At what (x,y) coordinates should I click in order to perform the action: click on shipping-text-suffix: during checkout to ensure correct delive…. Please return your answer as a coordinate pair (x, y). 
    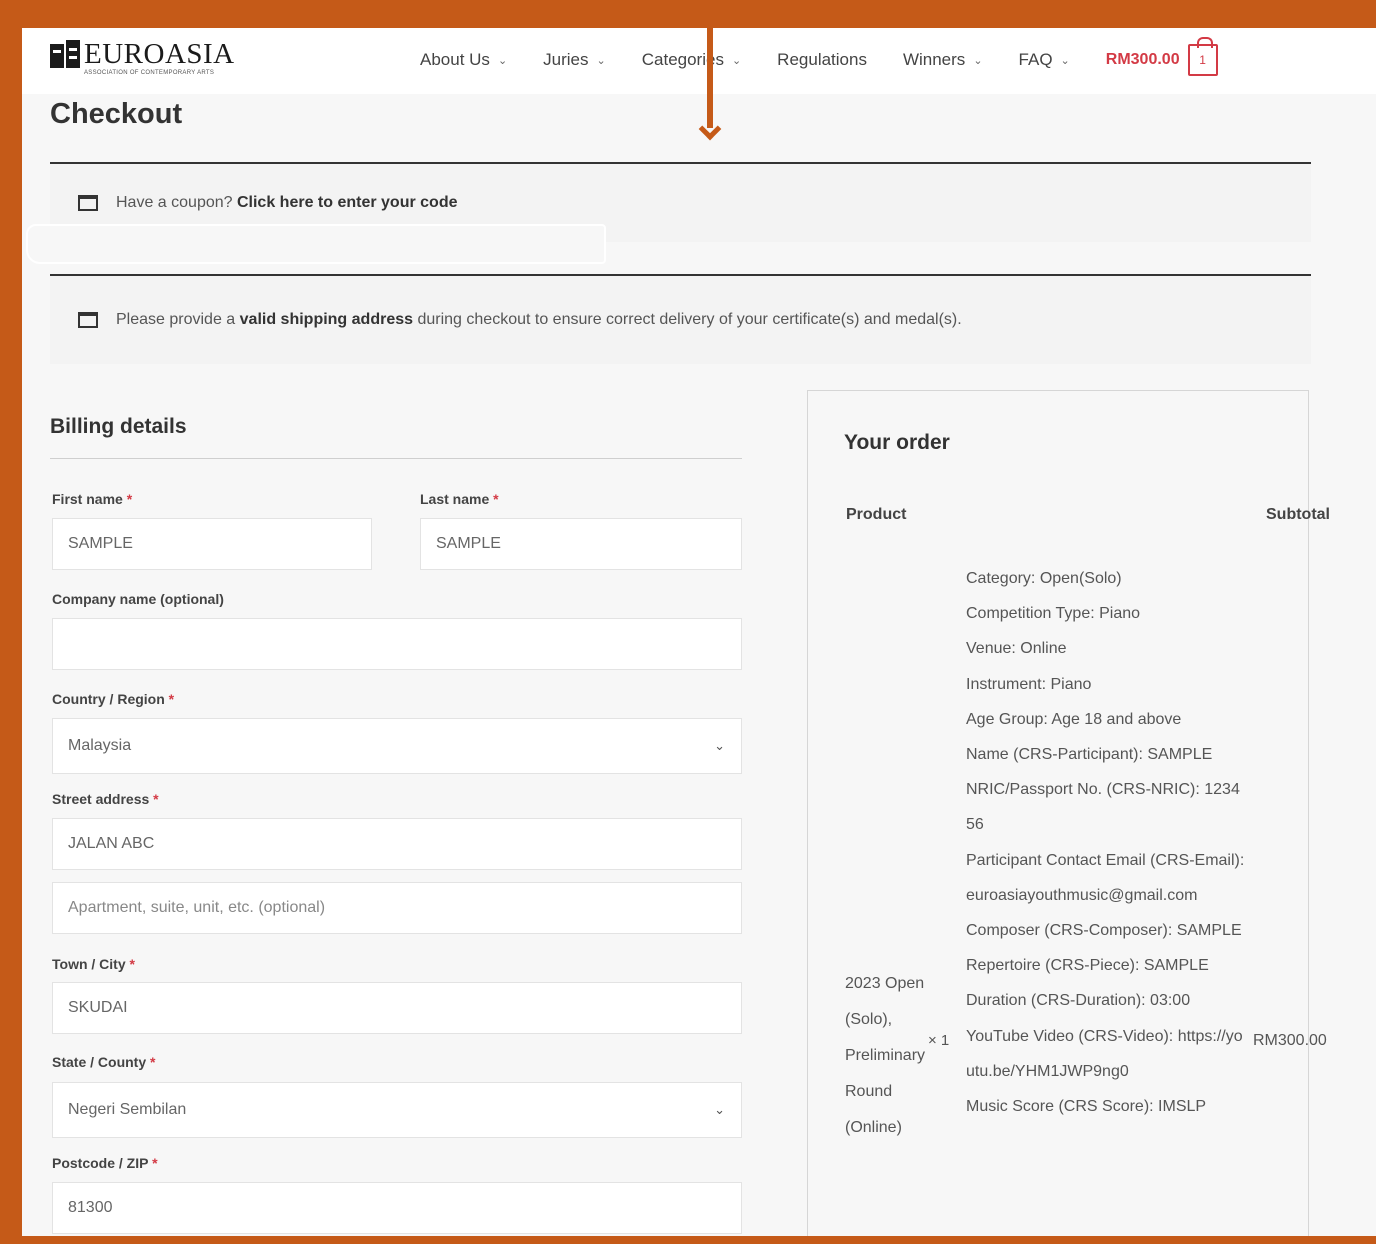
    Looking at the image, I should click on (689, 319).